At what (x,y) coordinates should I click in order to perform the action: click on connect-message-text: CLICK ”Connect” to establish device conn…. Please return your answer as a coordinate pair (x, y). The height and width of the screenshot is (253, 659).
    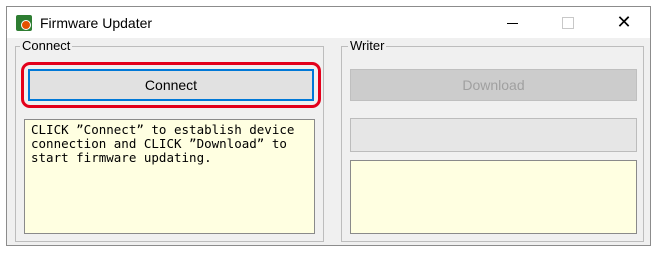
    Looking at the image, I should click on (163, 143).